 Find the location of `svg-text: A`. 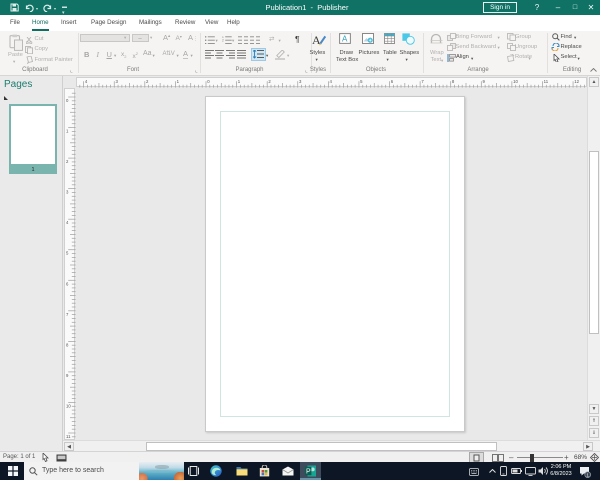

svg-text: A is located at coordinates (345, 39).